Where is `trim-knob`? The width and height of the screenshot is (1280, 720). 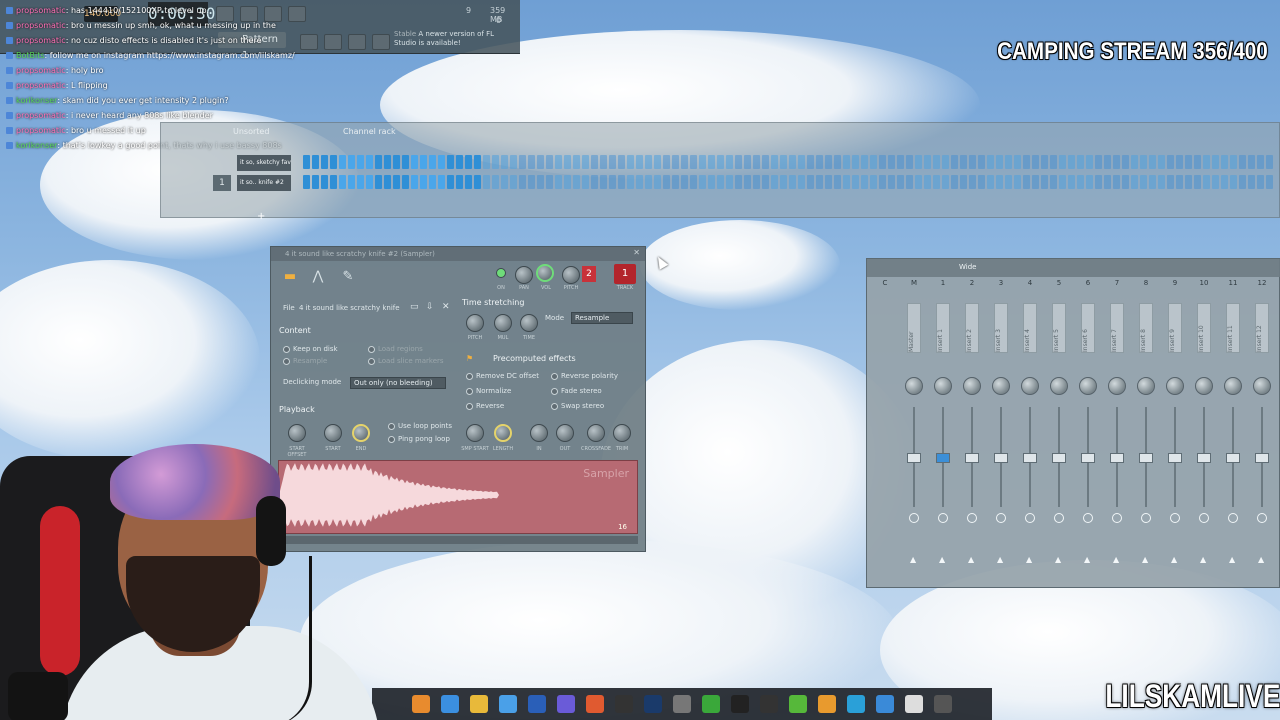
trim-knob is located at coordinates (622, 433).